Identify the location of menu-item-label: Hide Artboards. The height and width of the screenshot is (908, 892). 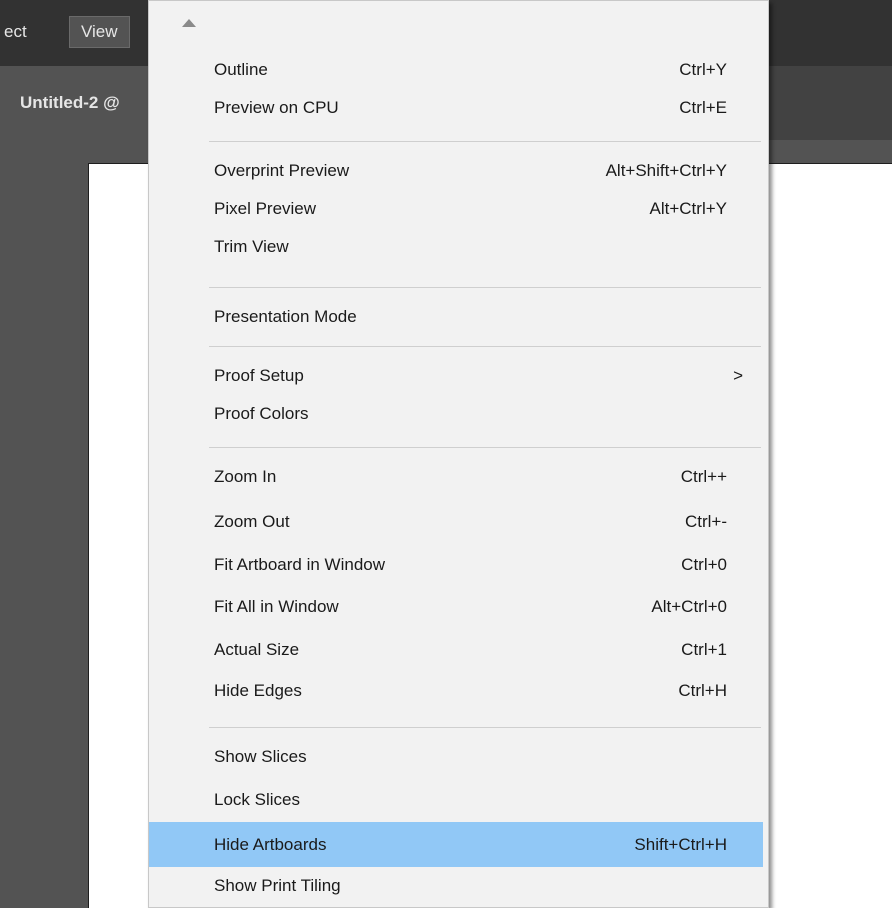
(270, 844).